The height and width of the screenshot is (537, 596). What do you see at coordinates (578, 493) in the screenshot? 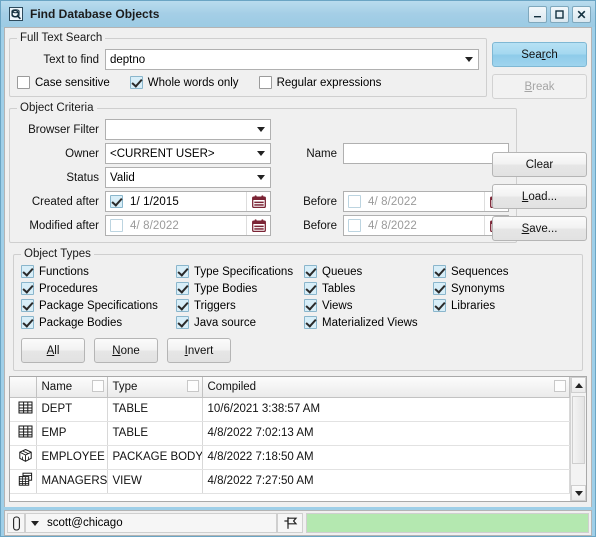
I see `scroll-down-button` at bounding box center [578, 493].